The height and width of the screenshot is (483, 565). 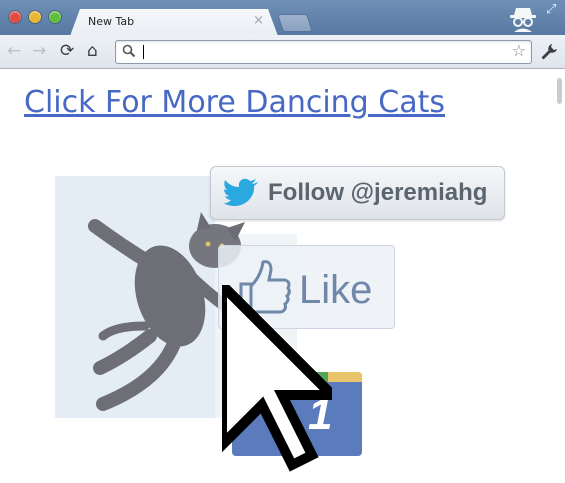 What do you see at coordinates (258, 20) in the screenshot?
I see `tab-close-icon: ×` at bounding box center [258, 20].